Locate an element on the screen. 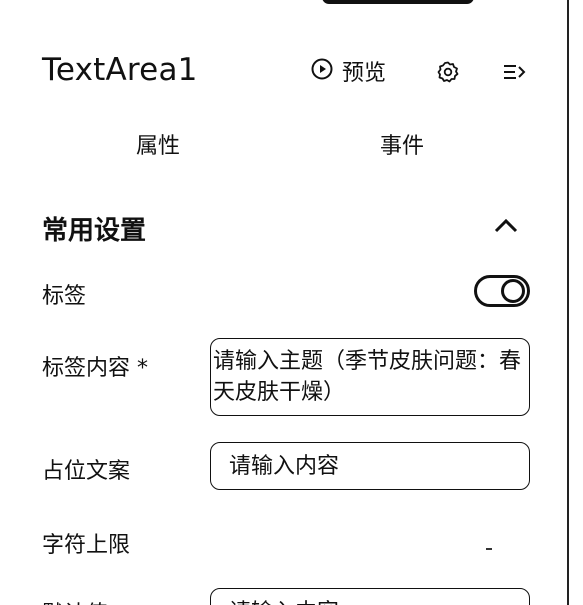 The height and width of the screenshot is (605, 583). collapse-panel-button is located at coordinates (514, 74).